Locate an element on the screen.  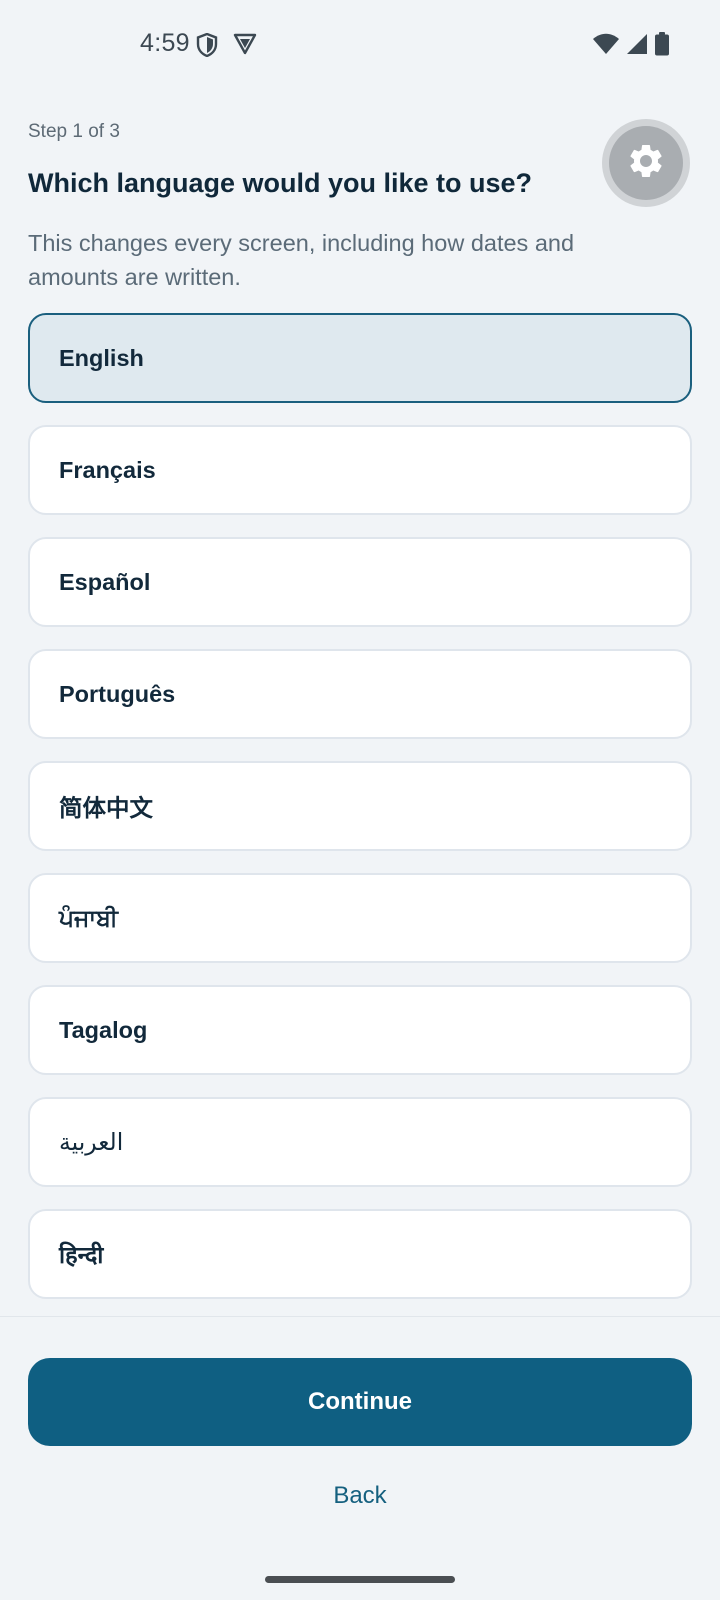
settings-button is located at coordinates (646, 163).